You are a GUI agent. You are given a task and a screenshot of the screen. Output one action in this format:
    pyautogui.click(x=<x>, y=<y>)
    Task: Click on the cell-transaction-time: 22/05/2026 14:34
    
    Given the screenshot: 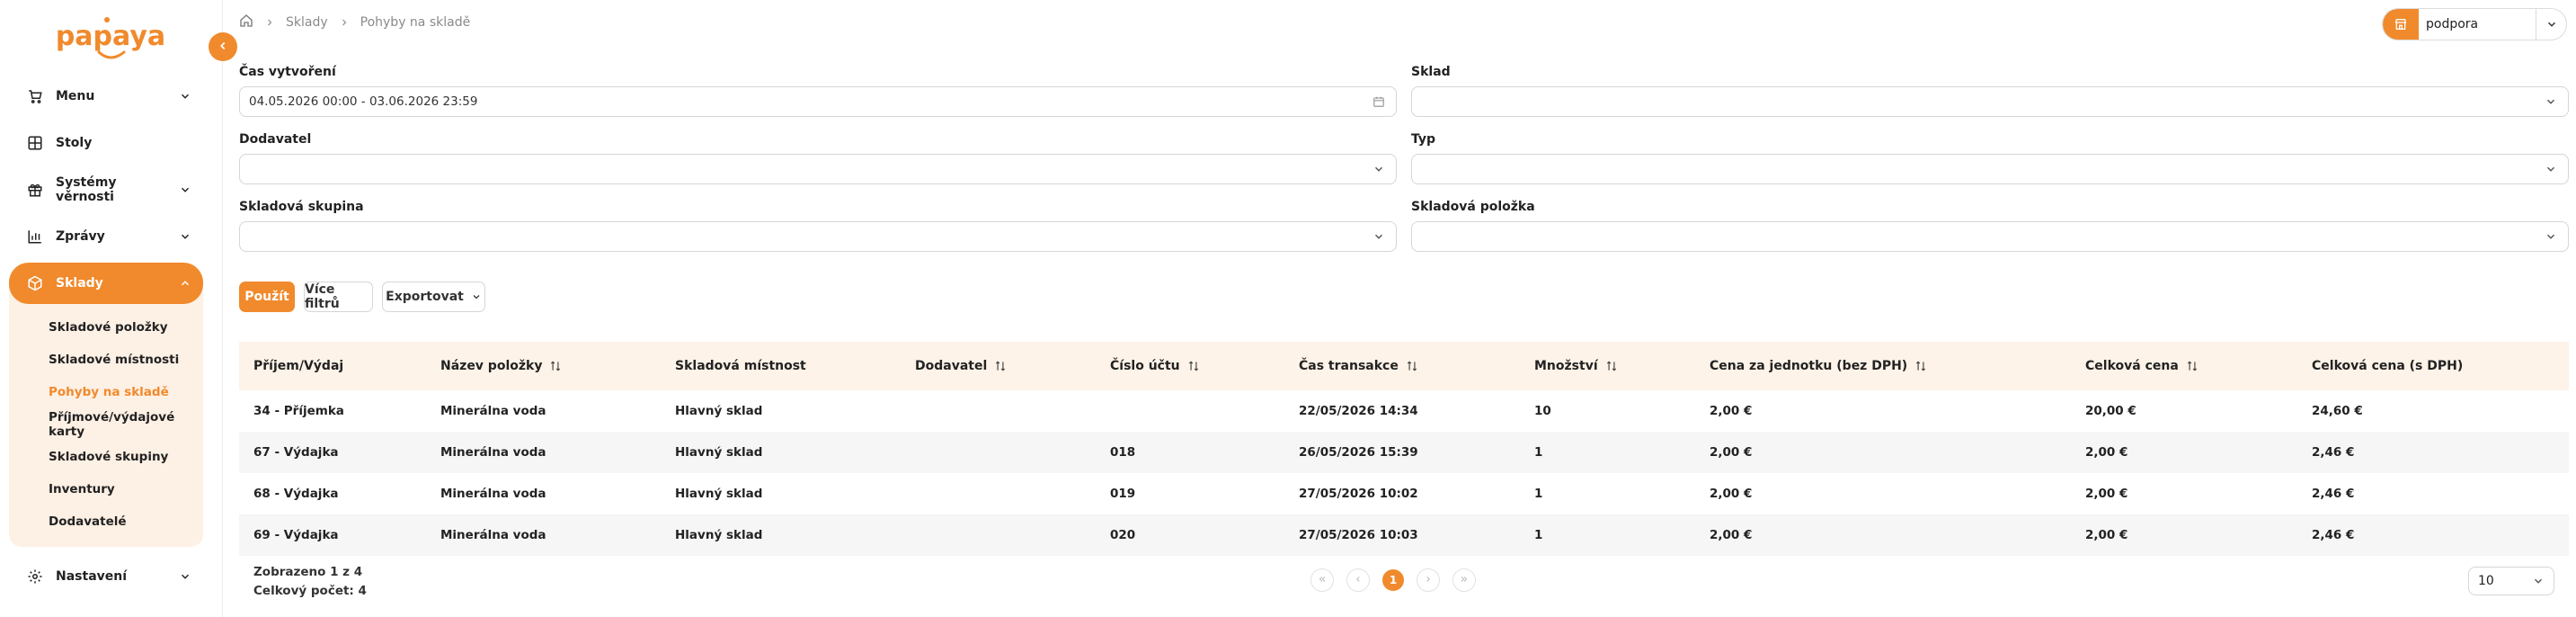 What is the action you would take?
    pyautogui.click(x=1358, y=411)
    